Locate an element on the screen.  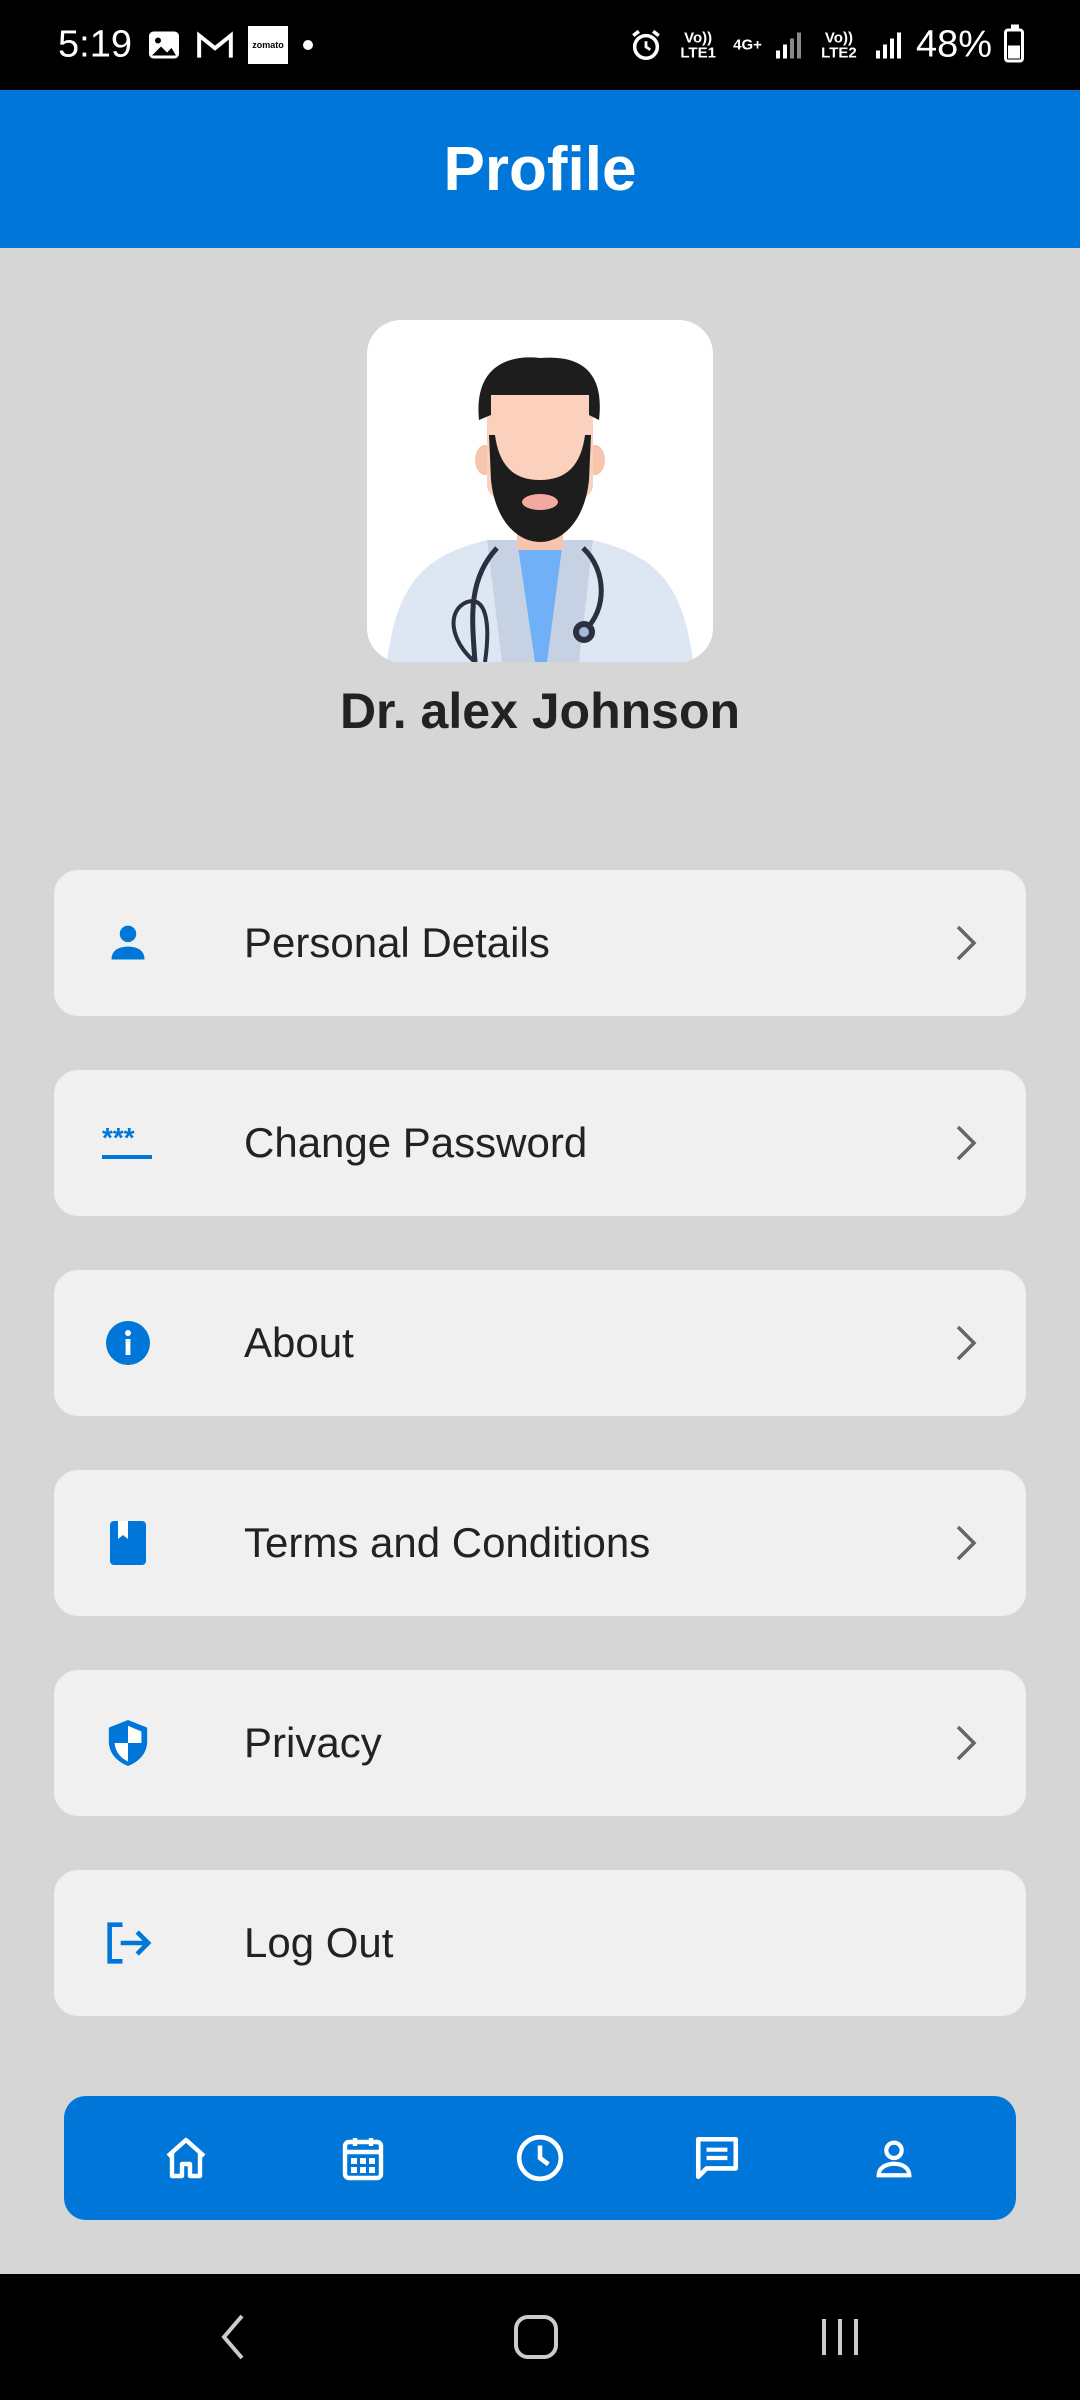
menu-item-privacy: Privacy is located at coordinates (540, 1743).